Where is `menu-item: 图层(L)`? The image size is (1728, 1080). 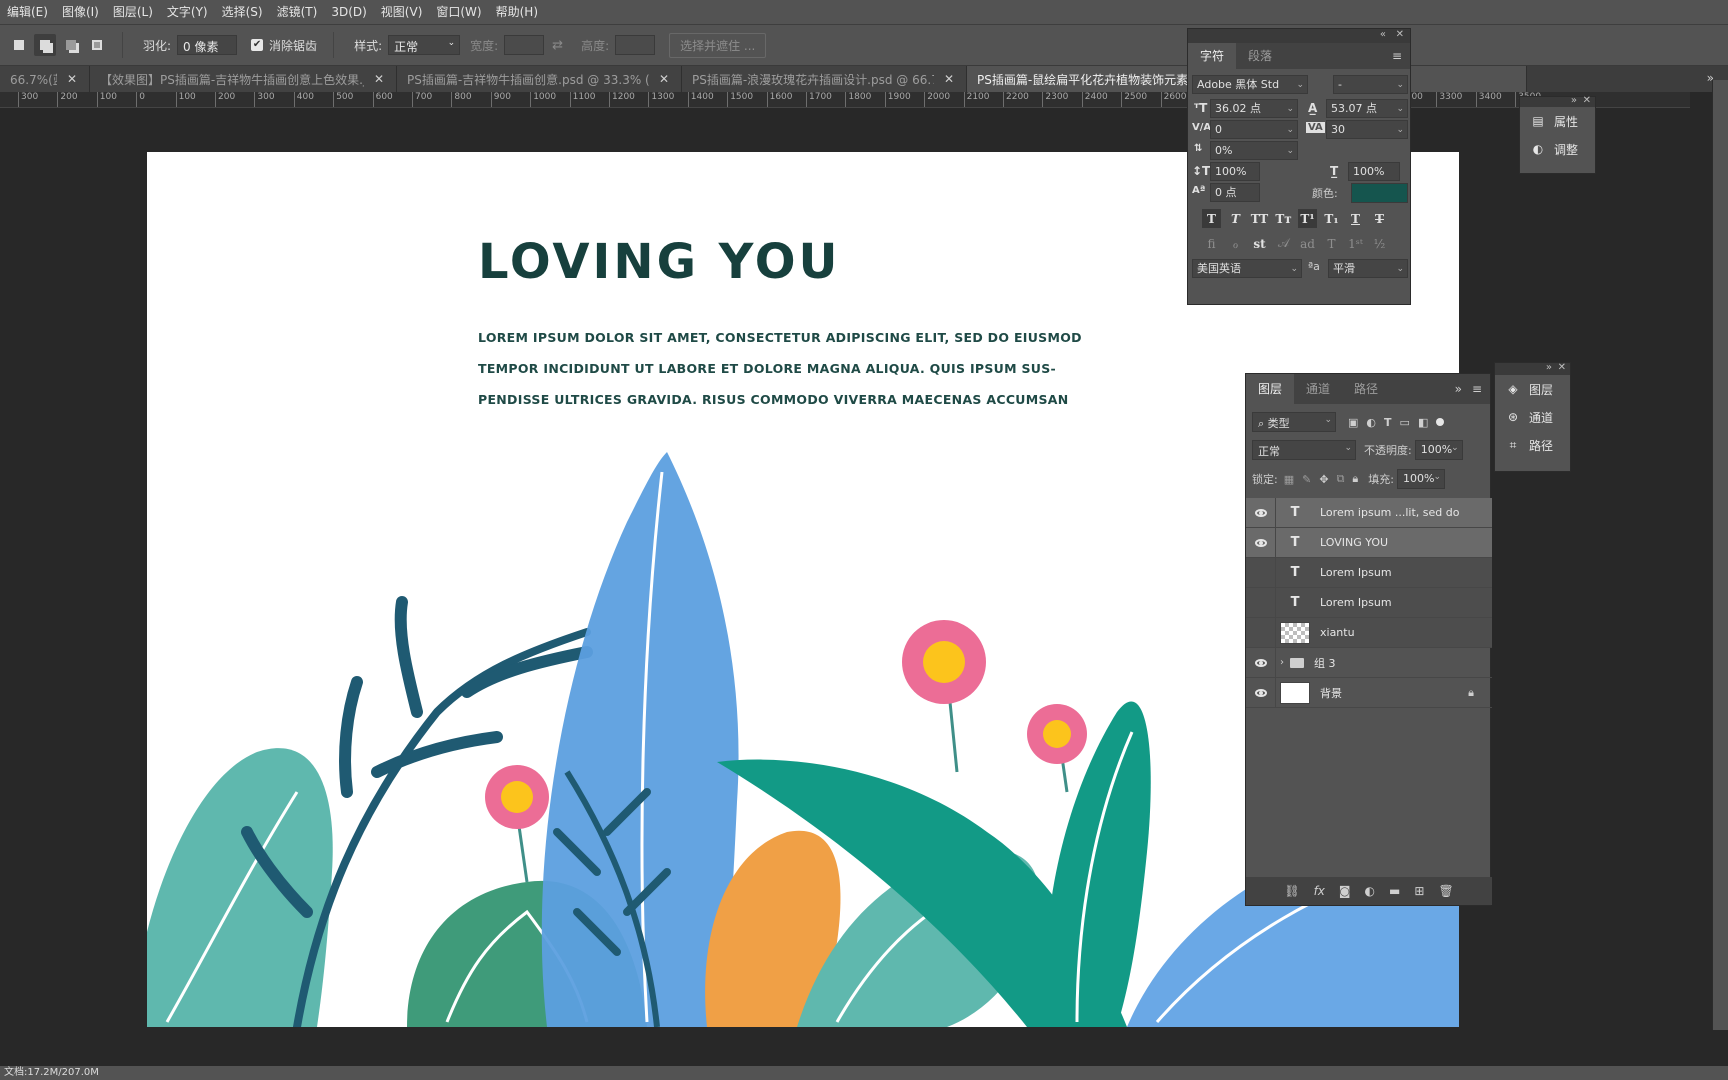
menu-item: 图层(L) is located at coordinates (133, 12).